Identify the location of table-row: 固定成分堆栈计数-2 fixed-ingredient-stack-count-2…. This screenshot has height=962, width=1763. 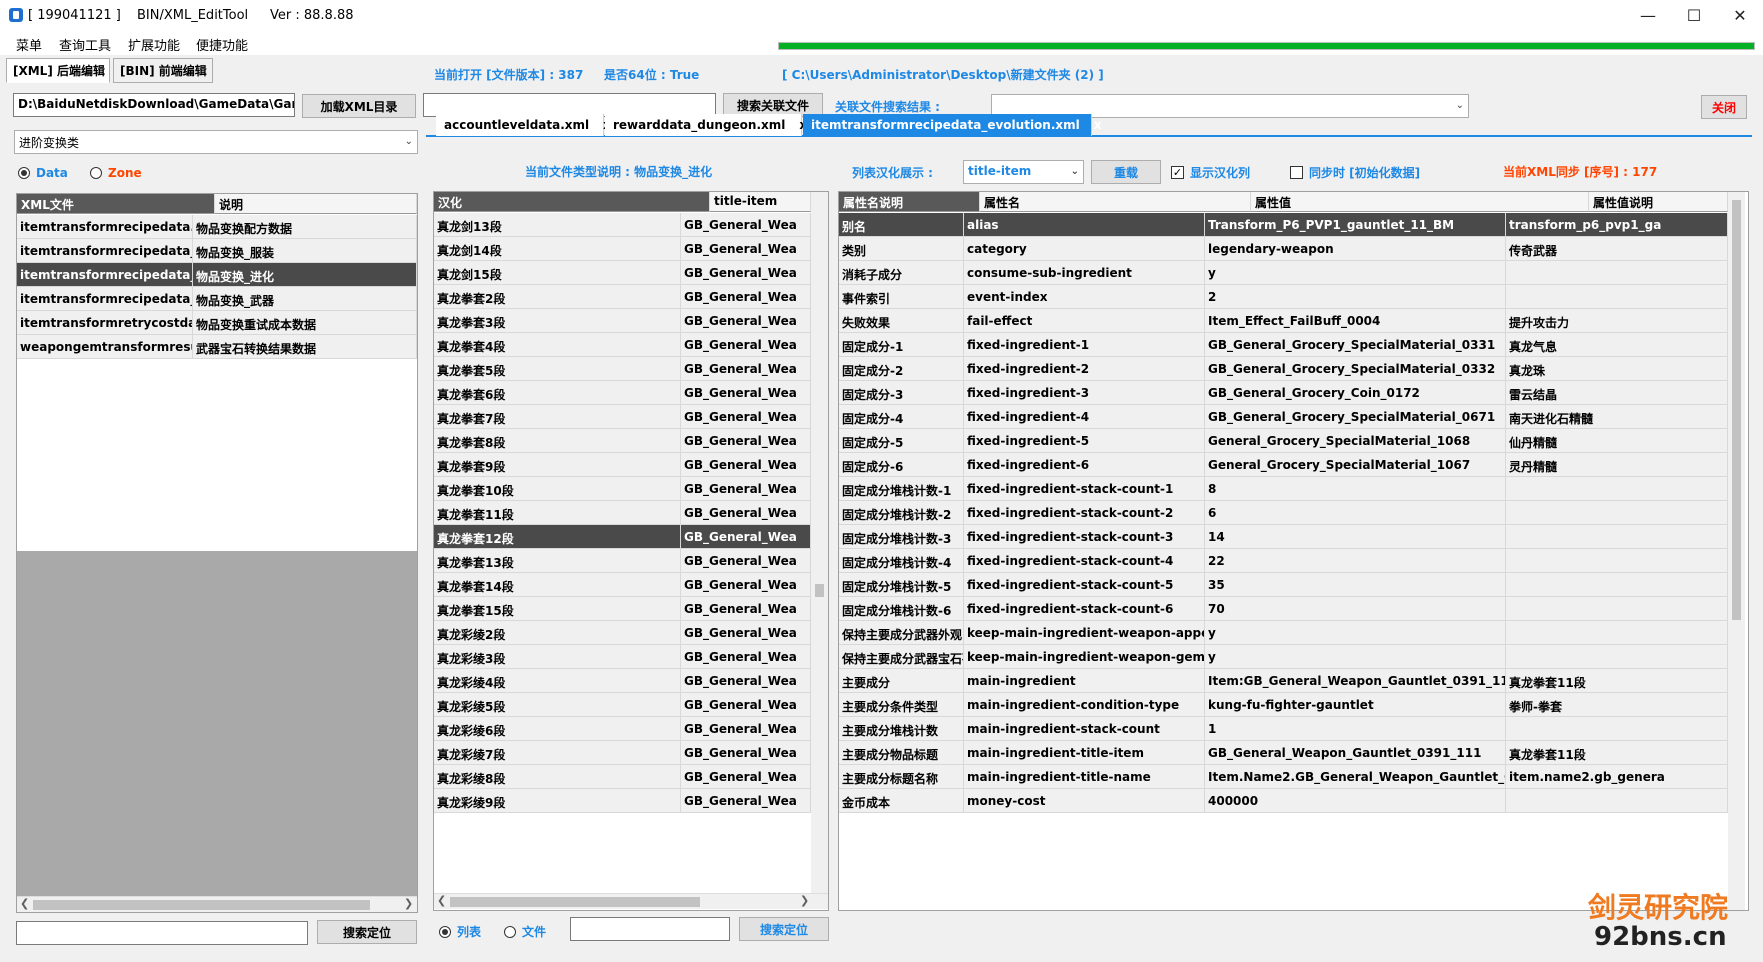
(1283, 513).